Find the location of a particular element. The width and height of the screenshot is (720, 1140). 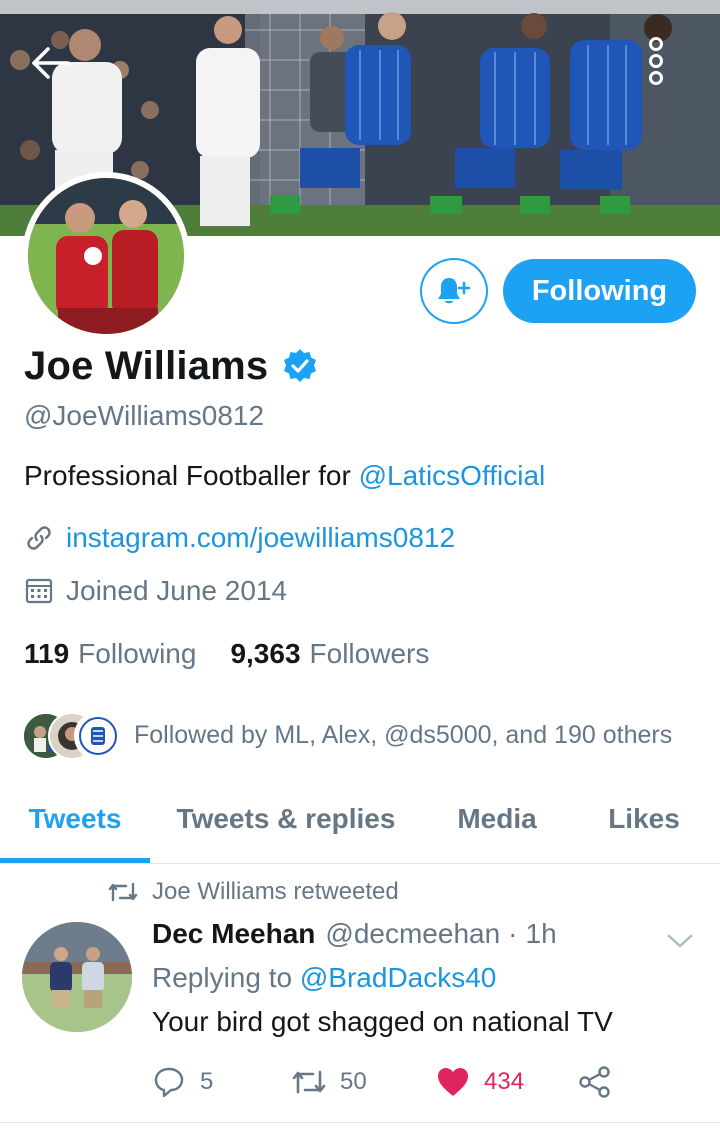

profile-website-link: instagram.com/joewilliams0812 is located at coordinates (260, 538).